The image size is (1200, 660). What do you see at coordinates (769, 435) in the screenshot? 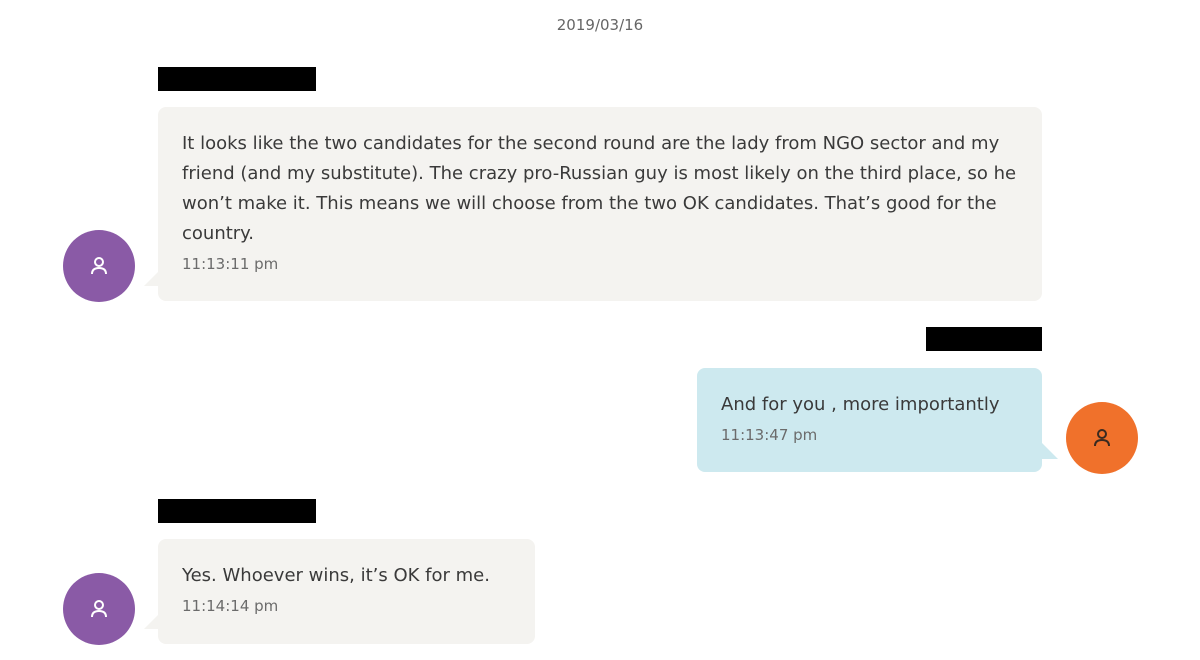
I see `message-timestamp: 11:13:47 pm` at bounding box center [769, 435].